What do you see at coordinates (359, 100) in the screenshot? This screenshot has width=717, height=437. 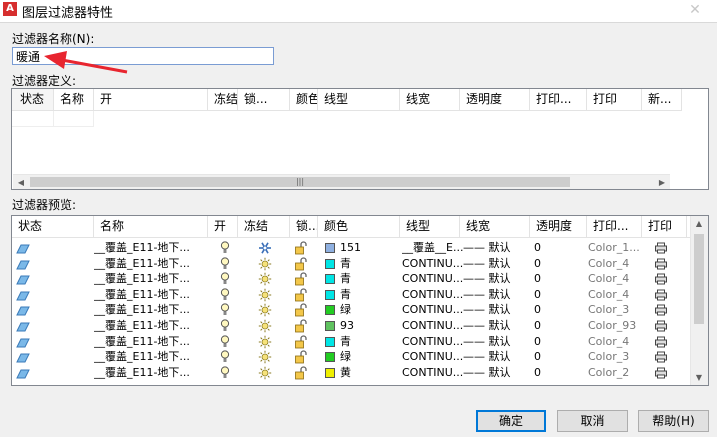 I see `column-header: 线型` at bounding box center [359, 100].